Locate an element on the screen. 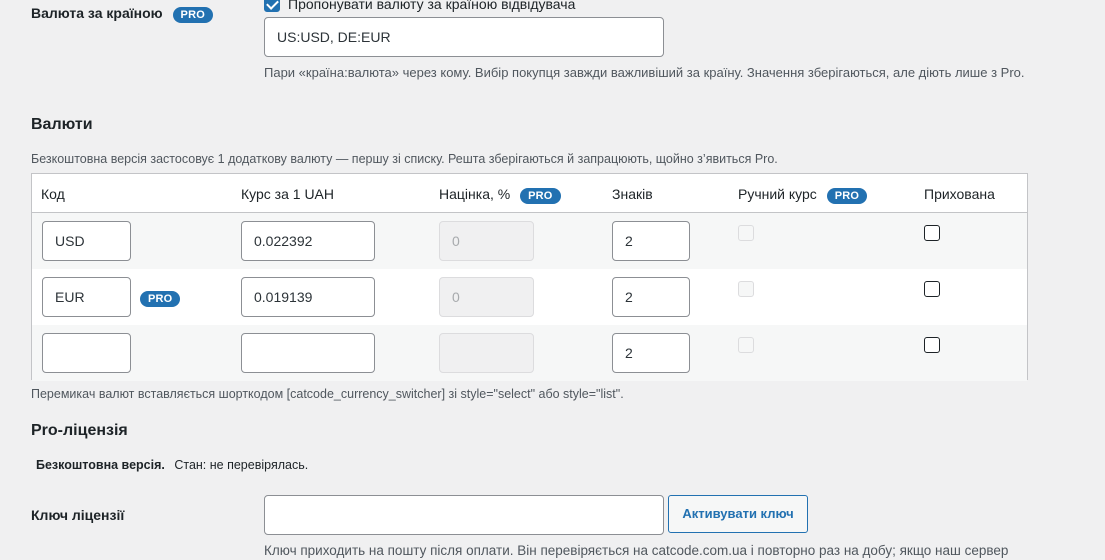 The height and width of the screenshot is (560, 1105). column-header-hidden: Прихована is located at coordinates (959, 194).